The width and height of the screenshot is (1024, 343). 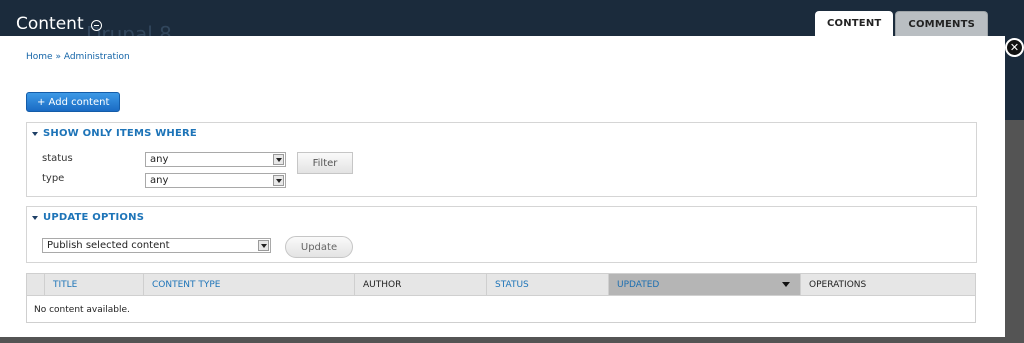 I want to click on breadcrumb: Home » Administration, so click(x=78, y=57).